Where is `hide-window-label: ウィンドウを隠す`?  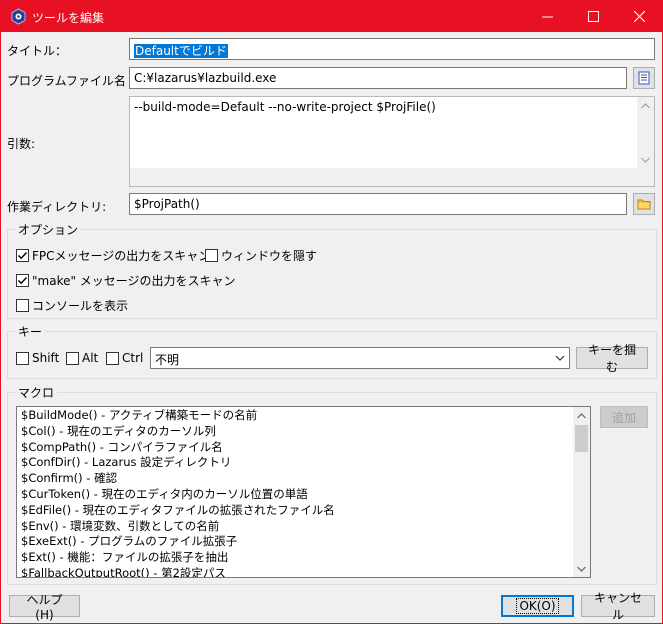 hide-window-label: ウィンドウを隠す is located at coordinates (269, 256).